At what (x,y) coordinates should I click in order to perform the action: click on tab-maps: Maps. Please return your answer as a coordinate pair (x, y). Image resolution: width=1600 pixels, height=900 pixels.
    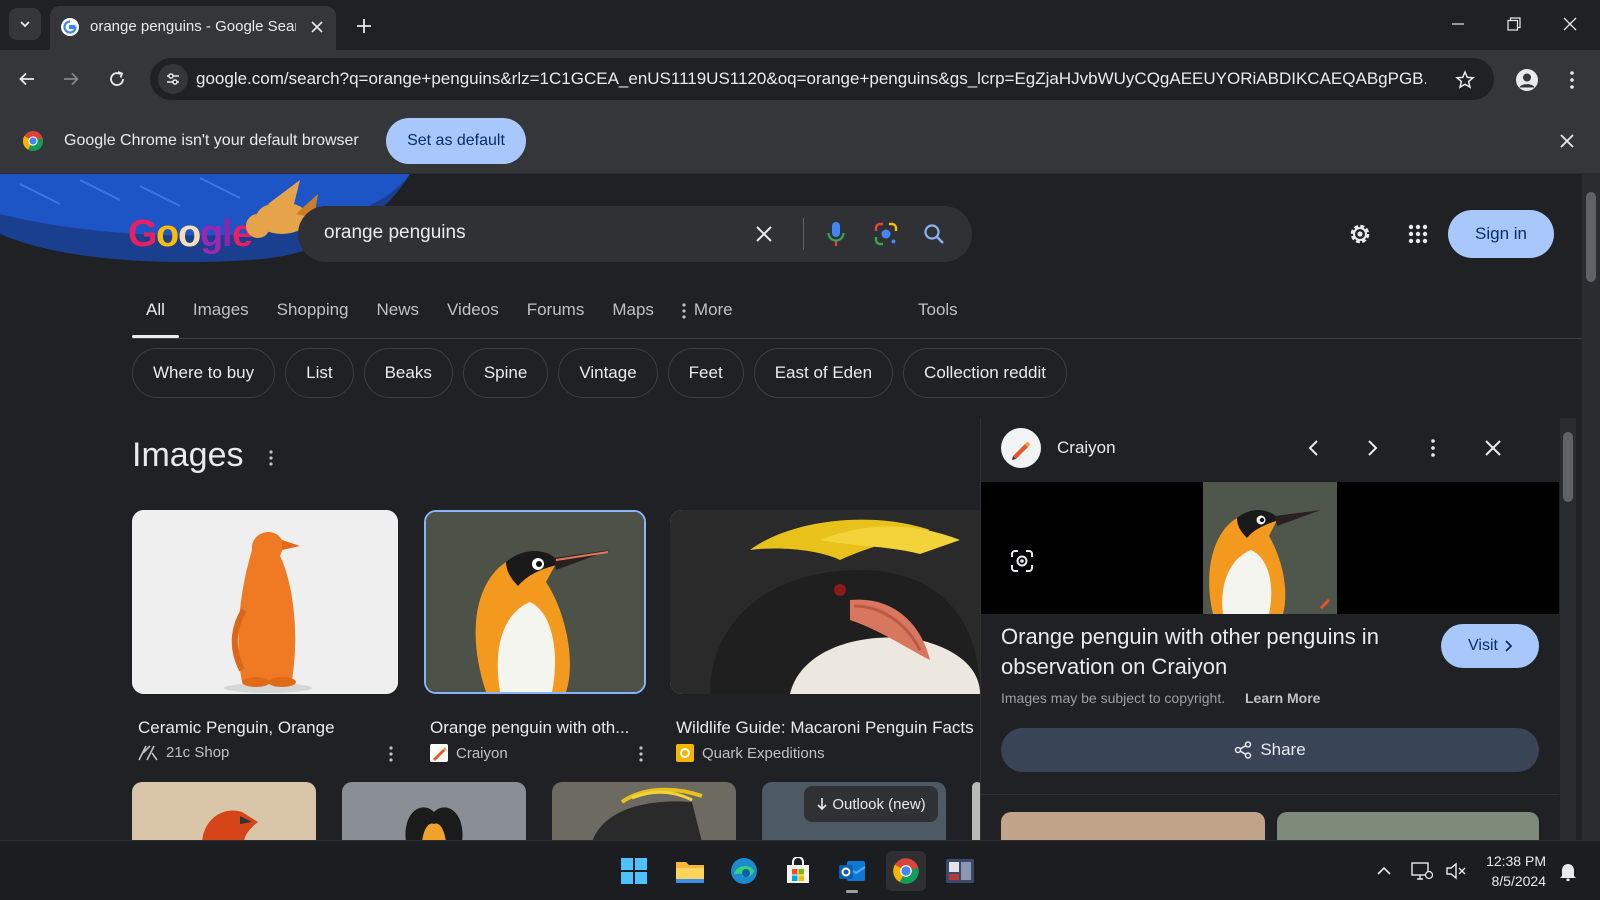
    Looking at the image, I should click on (633, 315).